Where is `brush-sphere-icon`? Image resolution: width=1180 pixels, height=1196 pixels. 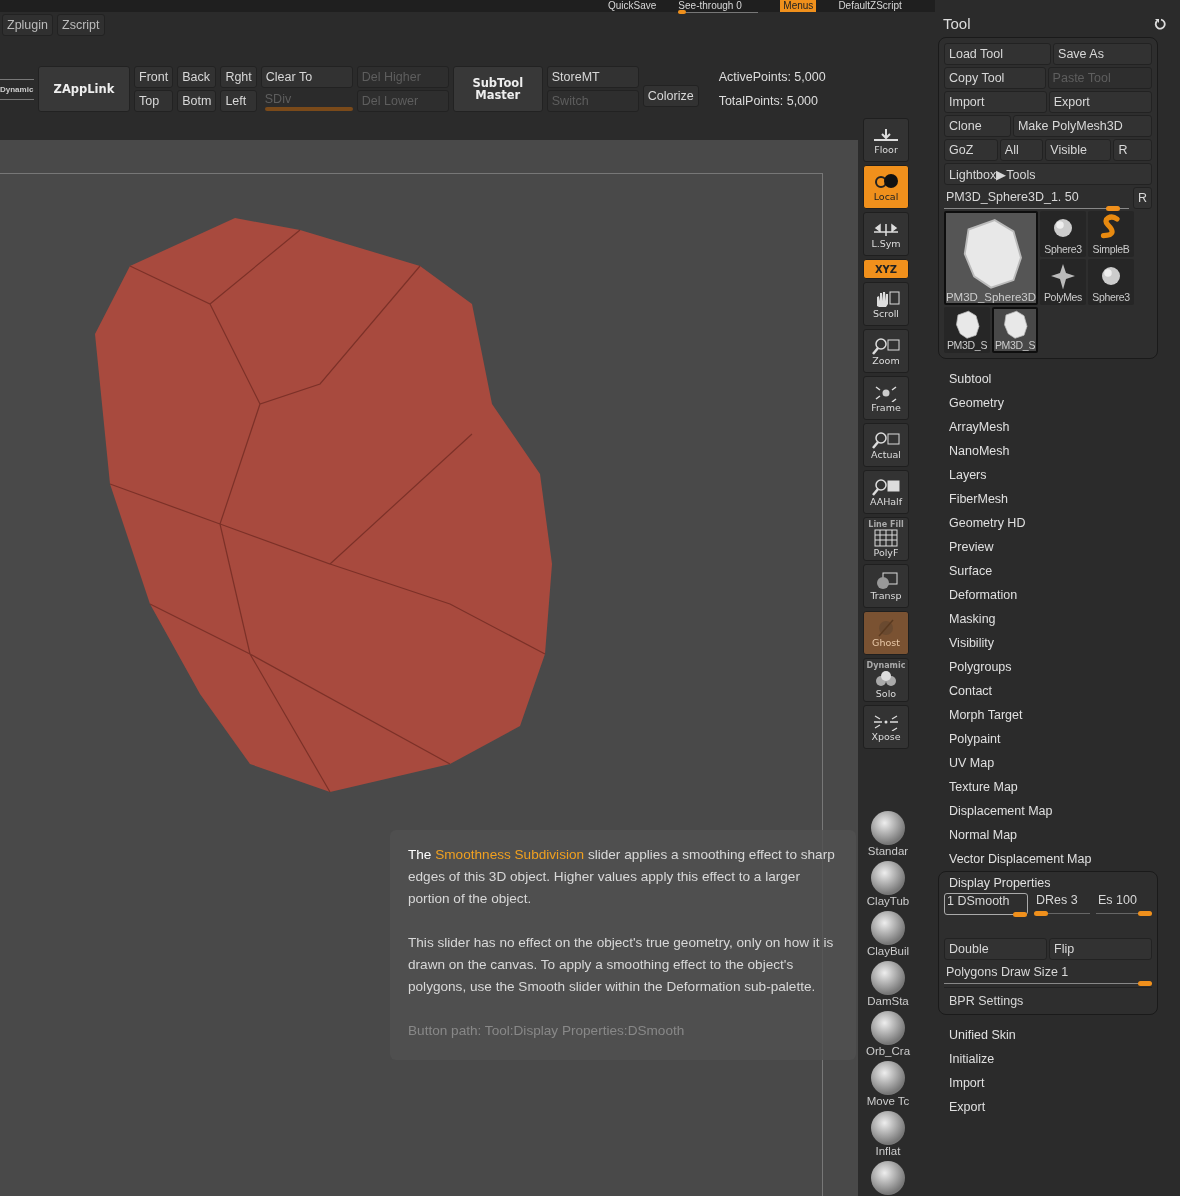
brush-sphere-icon is located at coordinates (888, 1178).